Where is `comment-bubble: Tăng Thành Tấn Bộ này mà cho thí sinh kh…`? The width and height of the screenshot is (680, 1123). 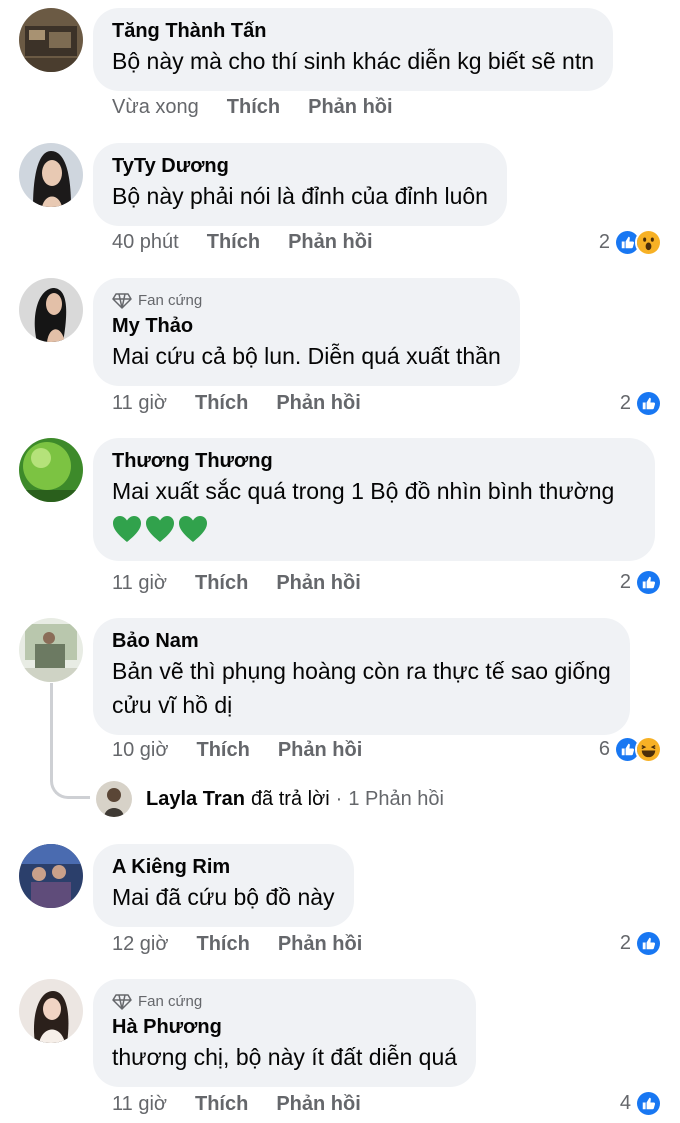
comment-bubble: Tăng Thành Tấn Bộ này mà cho thí sinh kh… is located at coordinates (353, 49).